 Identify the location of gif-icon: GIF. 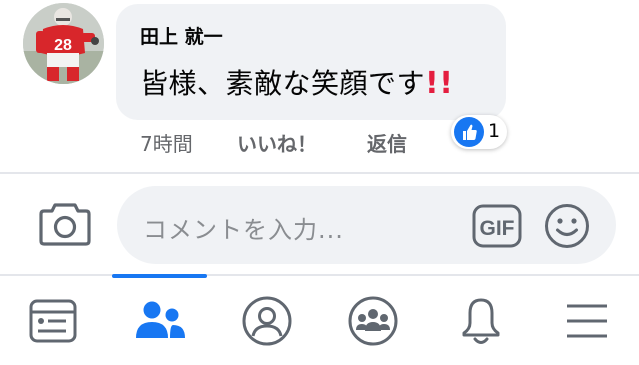
(497, 226).